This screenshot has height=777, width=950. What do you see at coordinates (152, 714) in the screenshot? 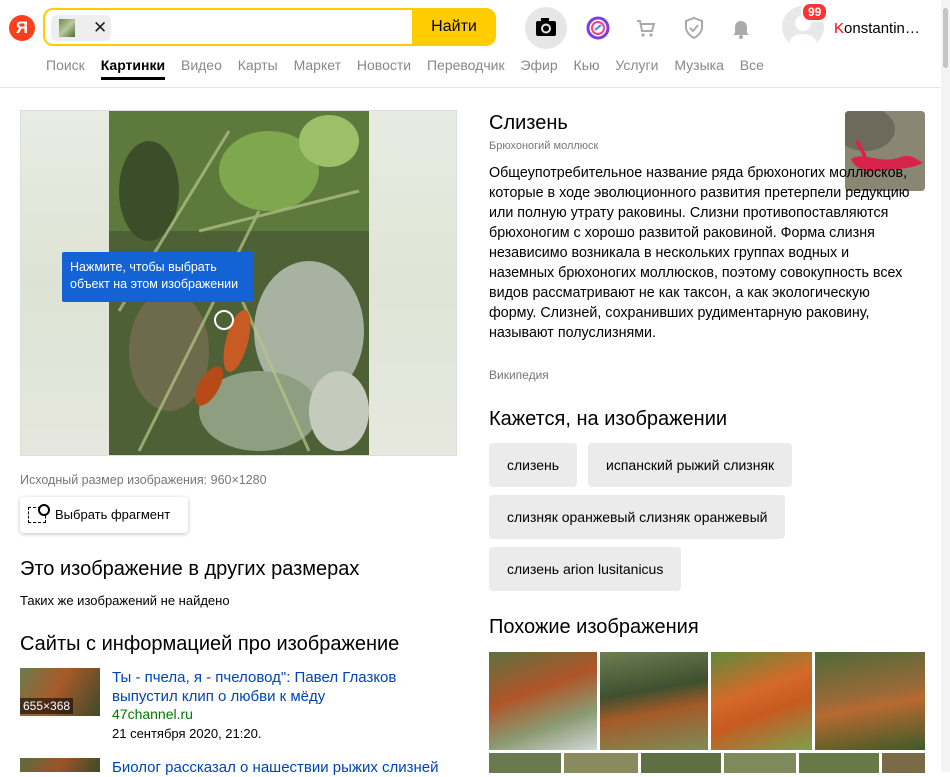
I see `site-domain: 47channel.ru` at bounding box center [152, 714].